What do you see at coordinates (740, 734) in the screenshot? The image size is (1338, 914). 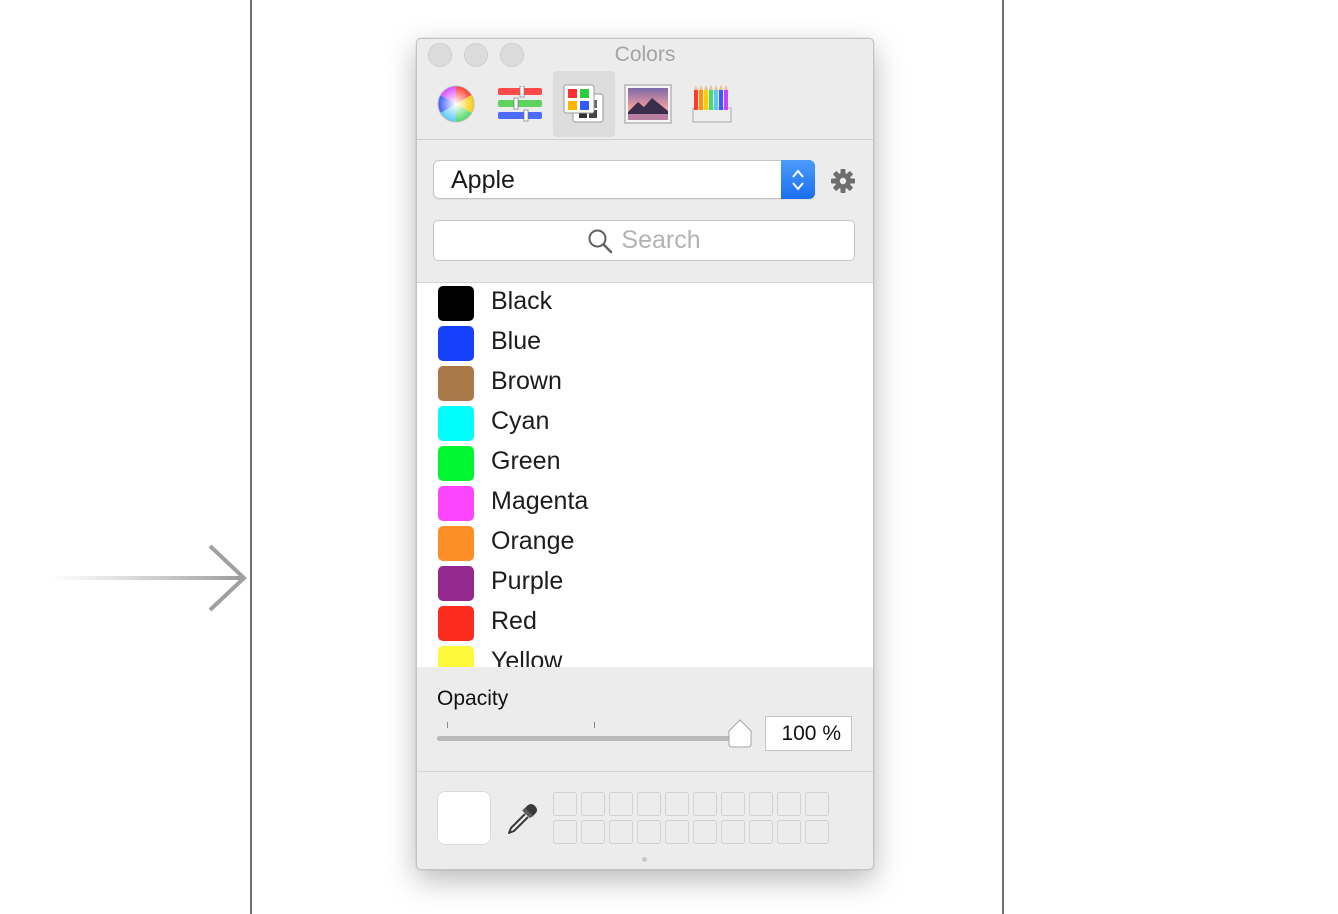 I see `opacity-slider-thumb` at bounding box center [740, 734].